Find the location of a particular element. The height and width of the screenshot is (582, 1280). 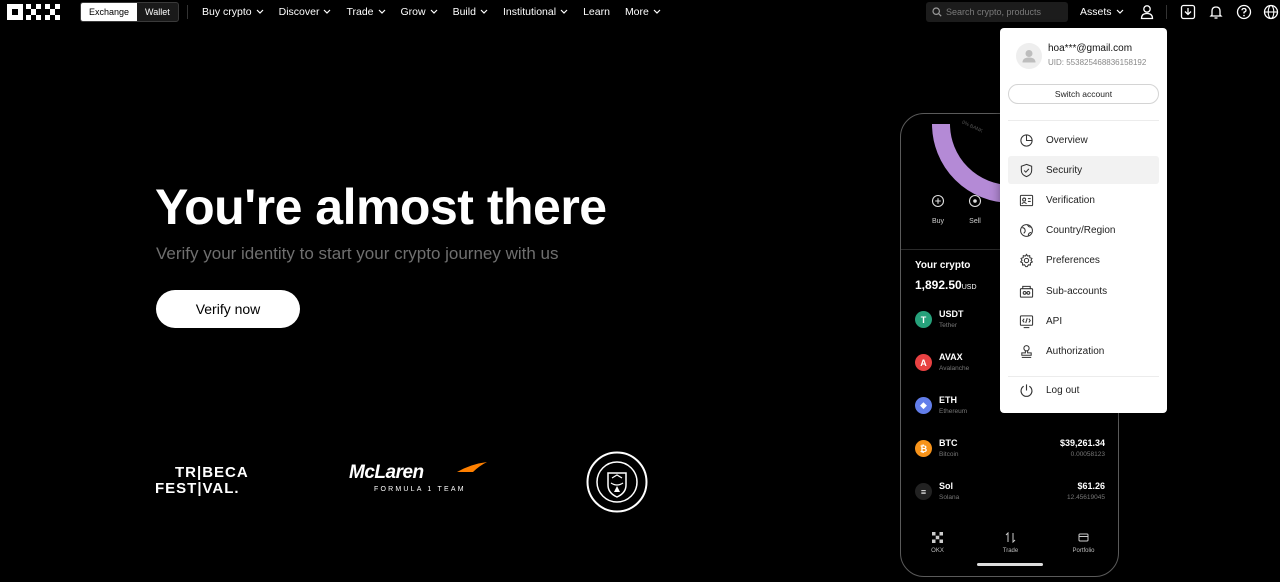

globe-icon is located at coordinates (1271, 12).